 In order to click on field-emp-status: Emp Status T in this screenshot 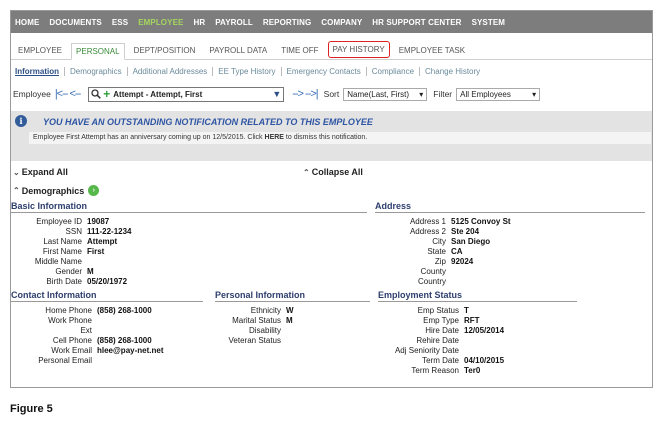, I will do `click(443, 310)`.